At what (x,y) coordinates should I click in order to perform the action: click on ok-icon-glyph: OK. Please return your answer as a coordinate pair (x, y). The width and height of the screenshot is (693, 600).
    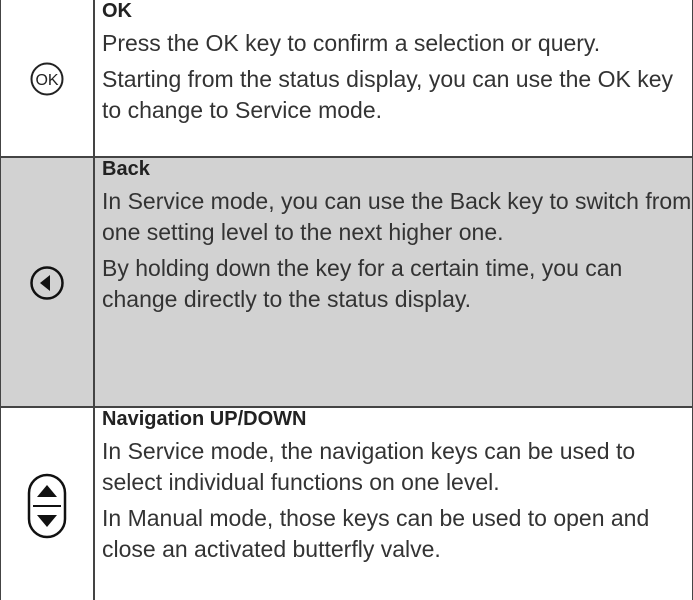
    Looking at the image, I should click on (46, 80).